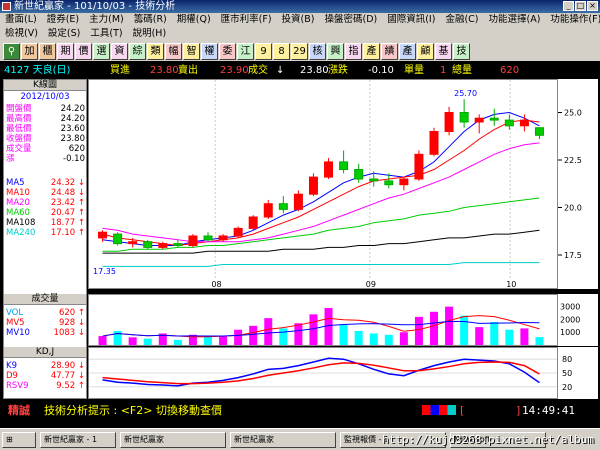 This screenshot has height=450, width=600. What do you see at coordinates (323, 320) in the screenshot?
I see `volume-chart` at bounding box center [323, 320].